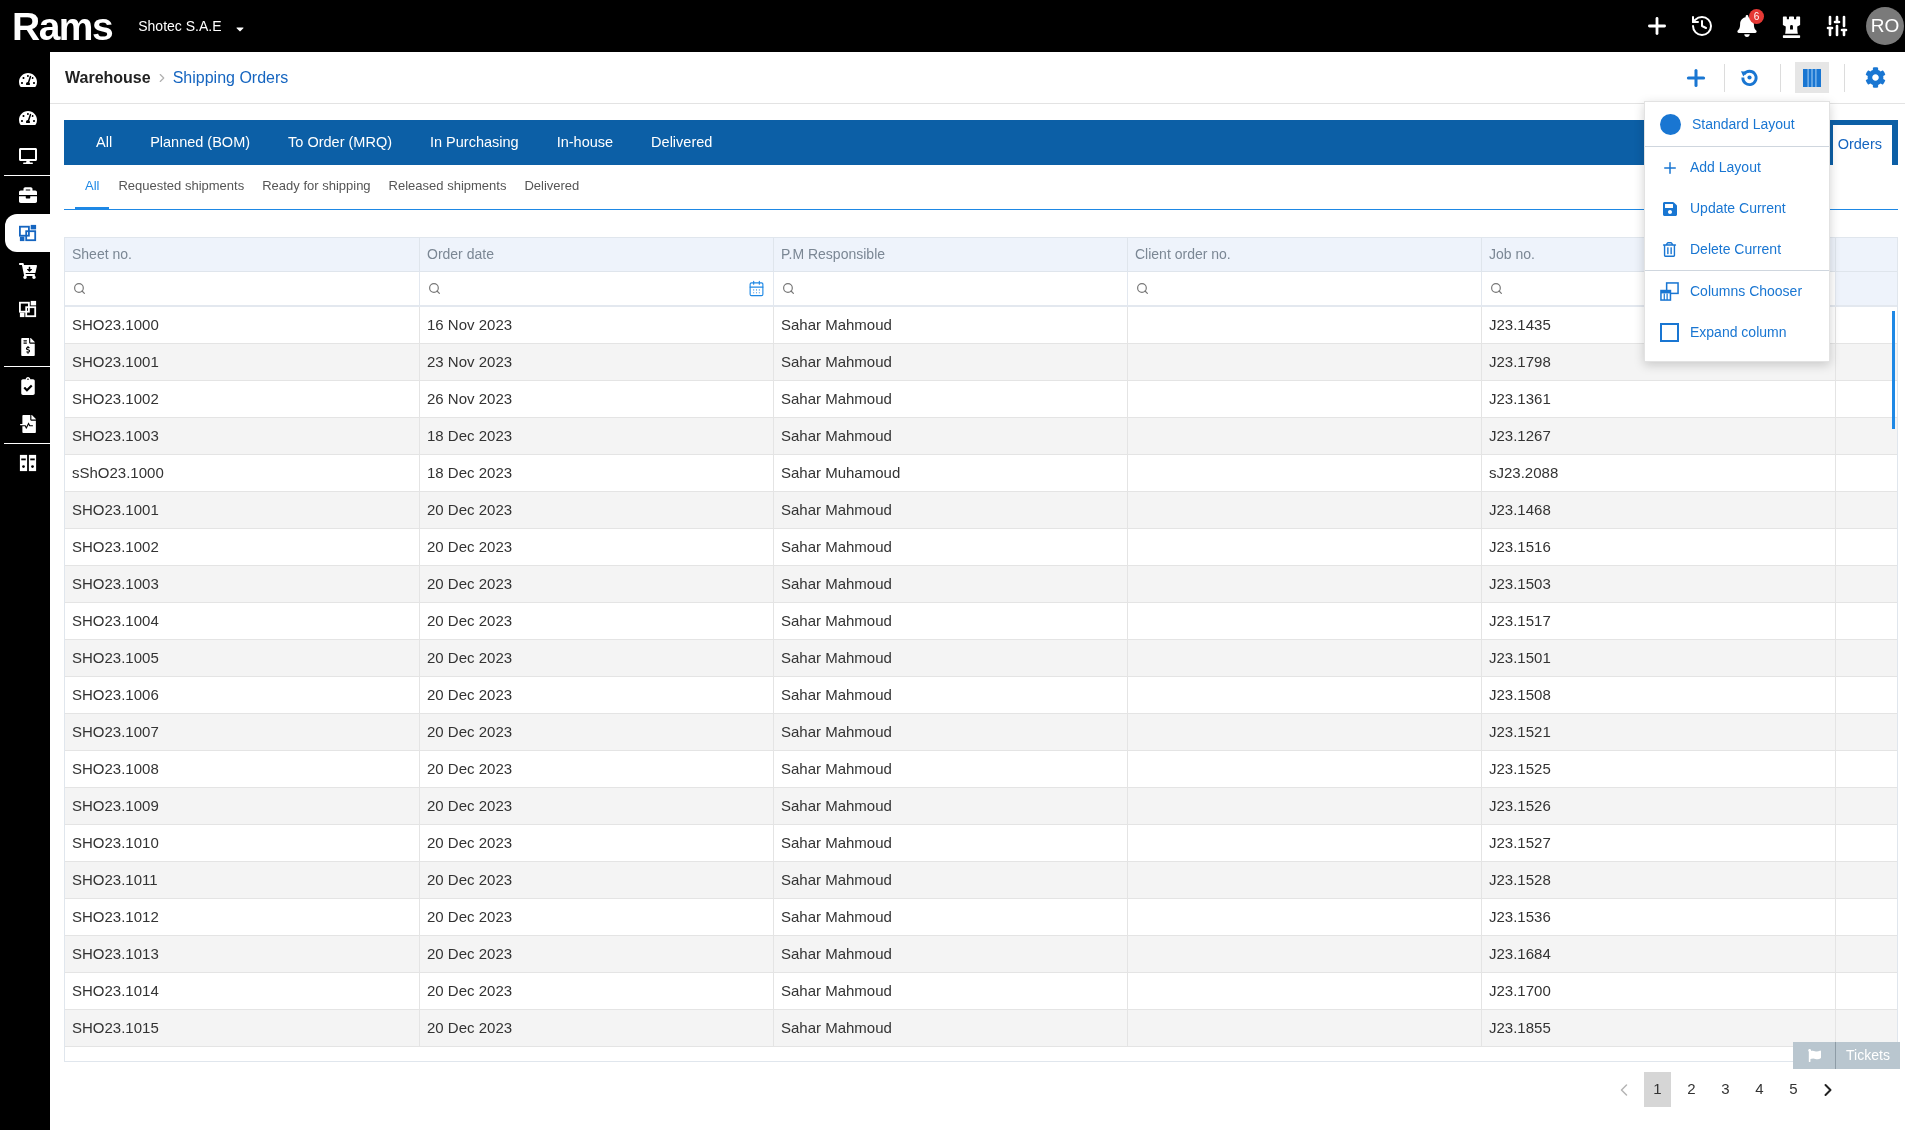 The image size is (1905, 1146). What do you see at coordinates (1524, 472) in the screenshot?
I see `table-cell-text: sJ23.2088` at bounding box center [1524, 472].